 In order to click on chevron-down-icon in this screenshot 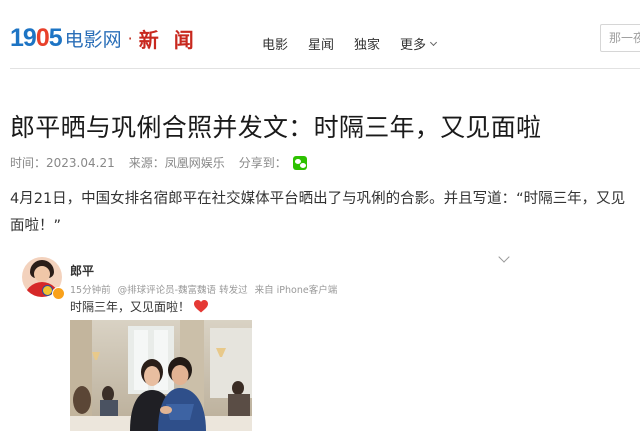, I will do `click(434, 42)`.